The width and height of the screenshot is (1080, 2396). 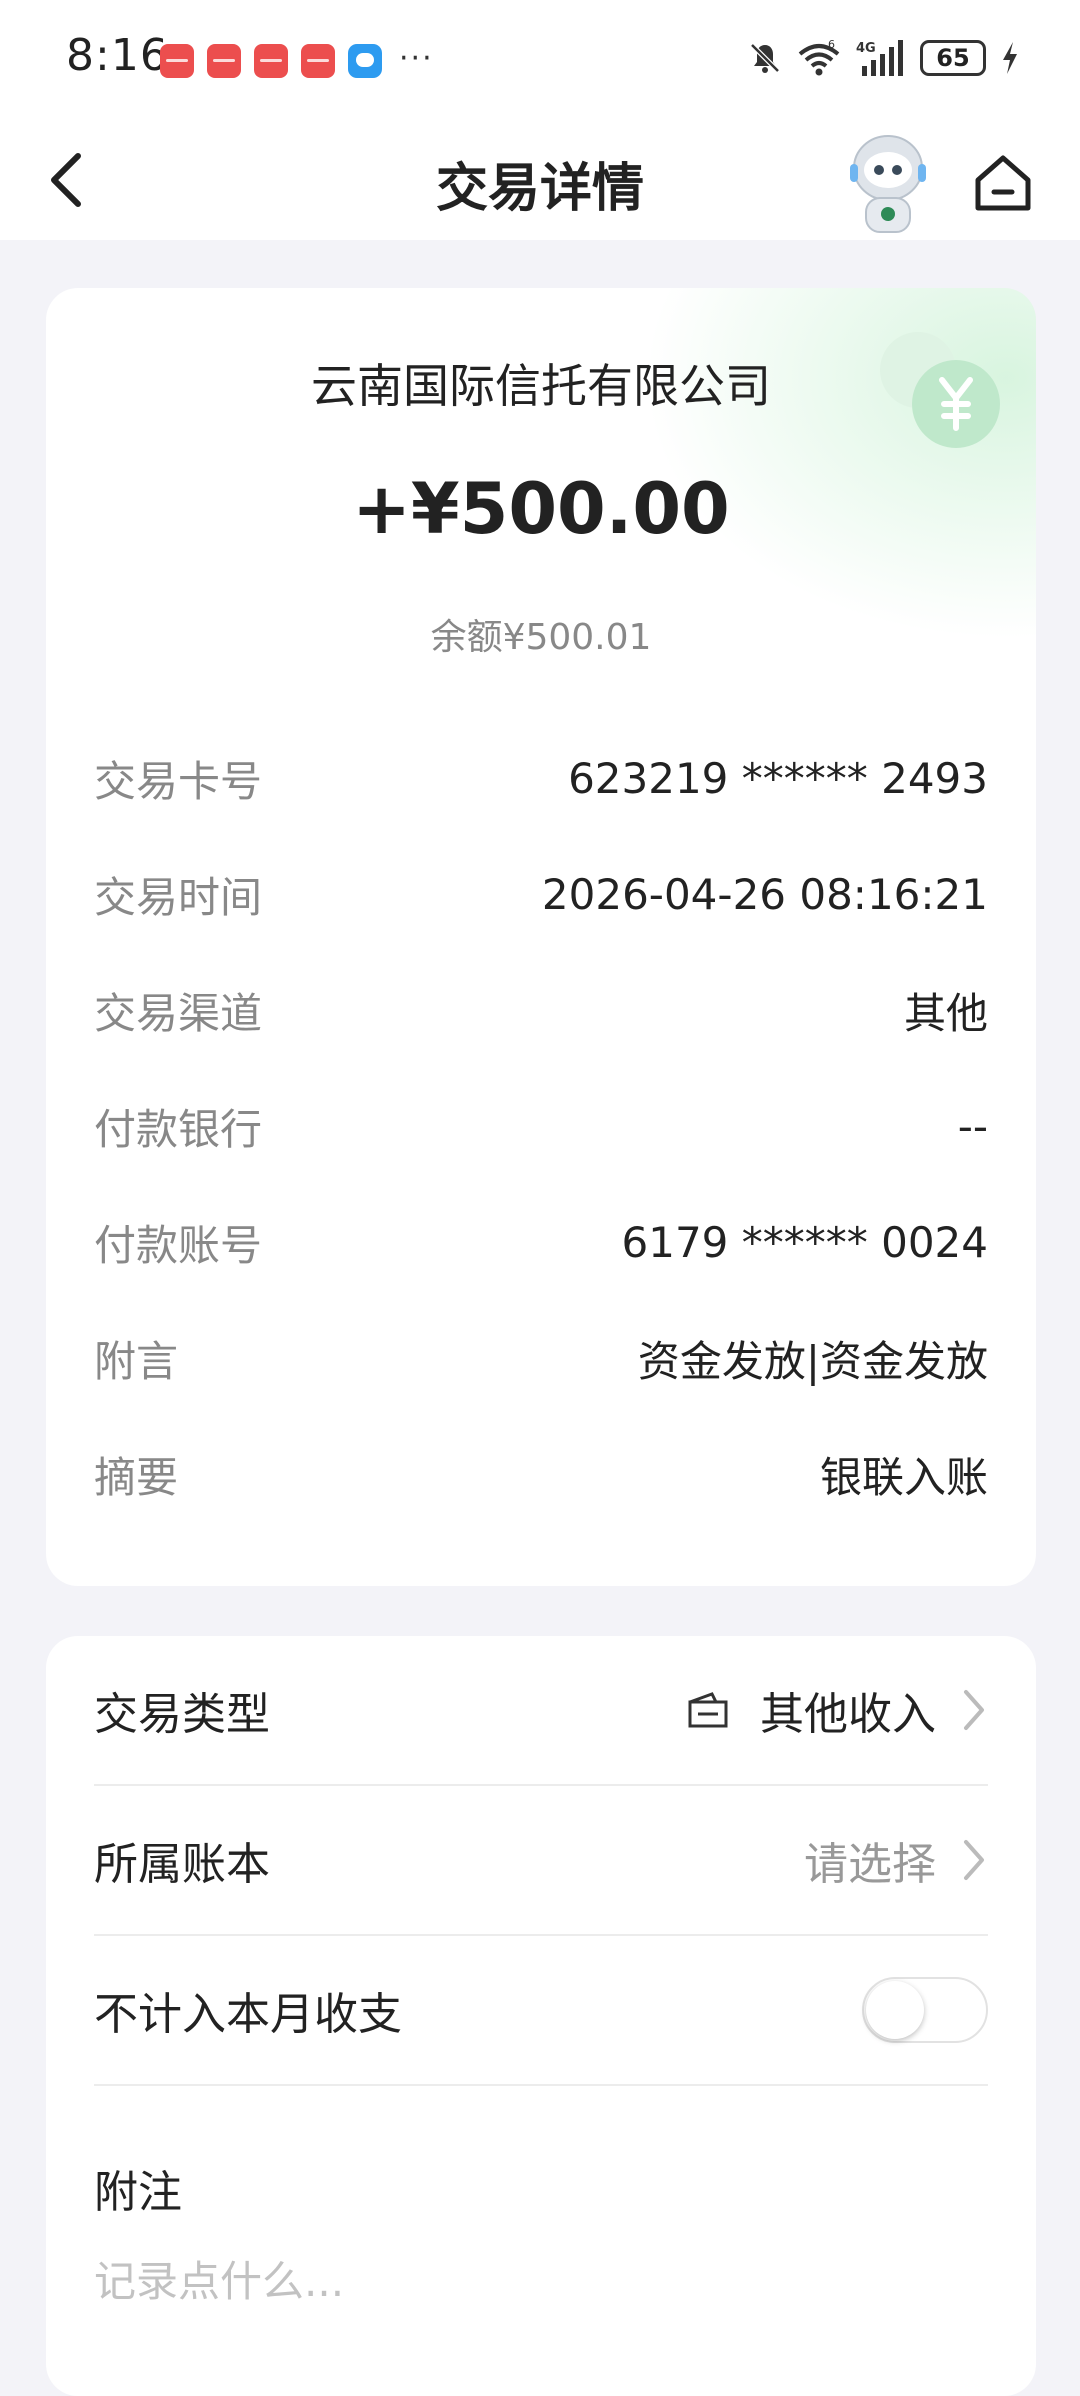 What do you see at coordinates (953, 58) in the screenshot?
I see `battery-indicator: 65` at bounding box center [953, 58].